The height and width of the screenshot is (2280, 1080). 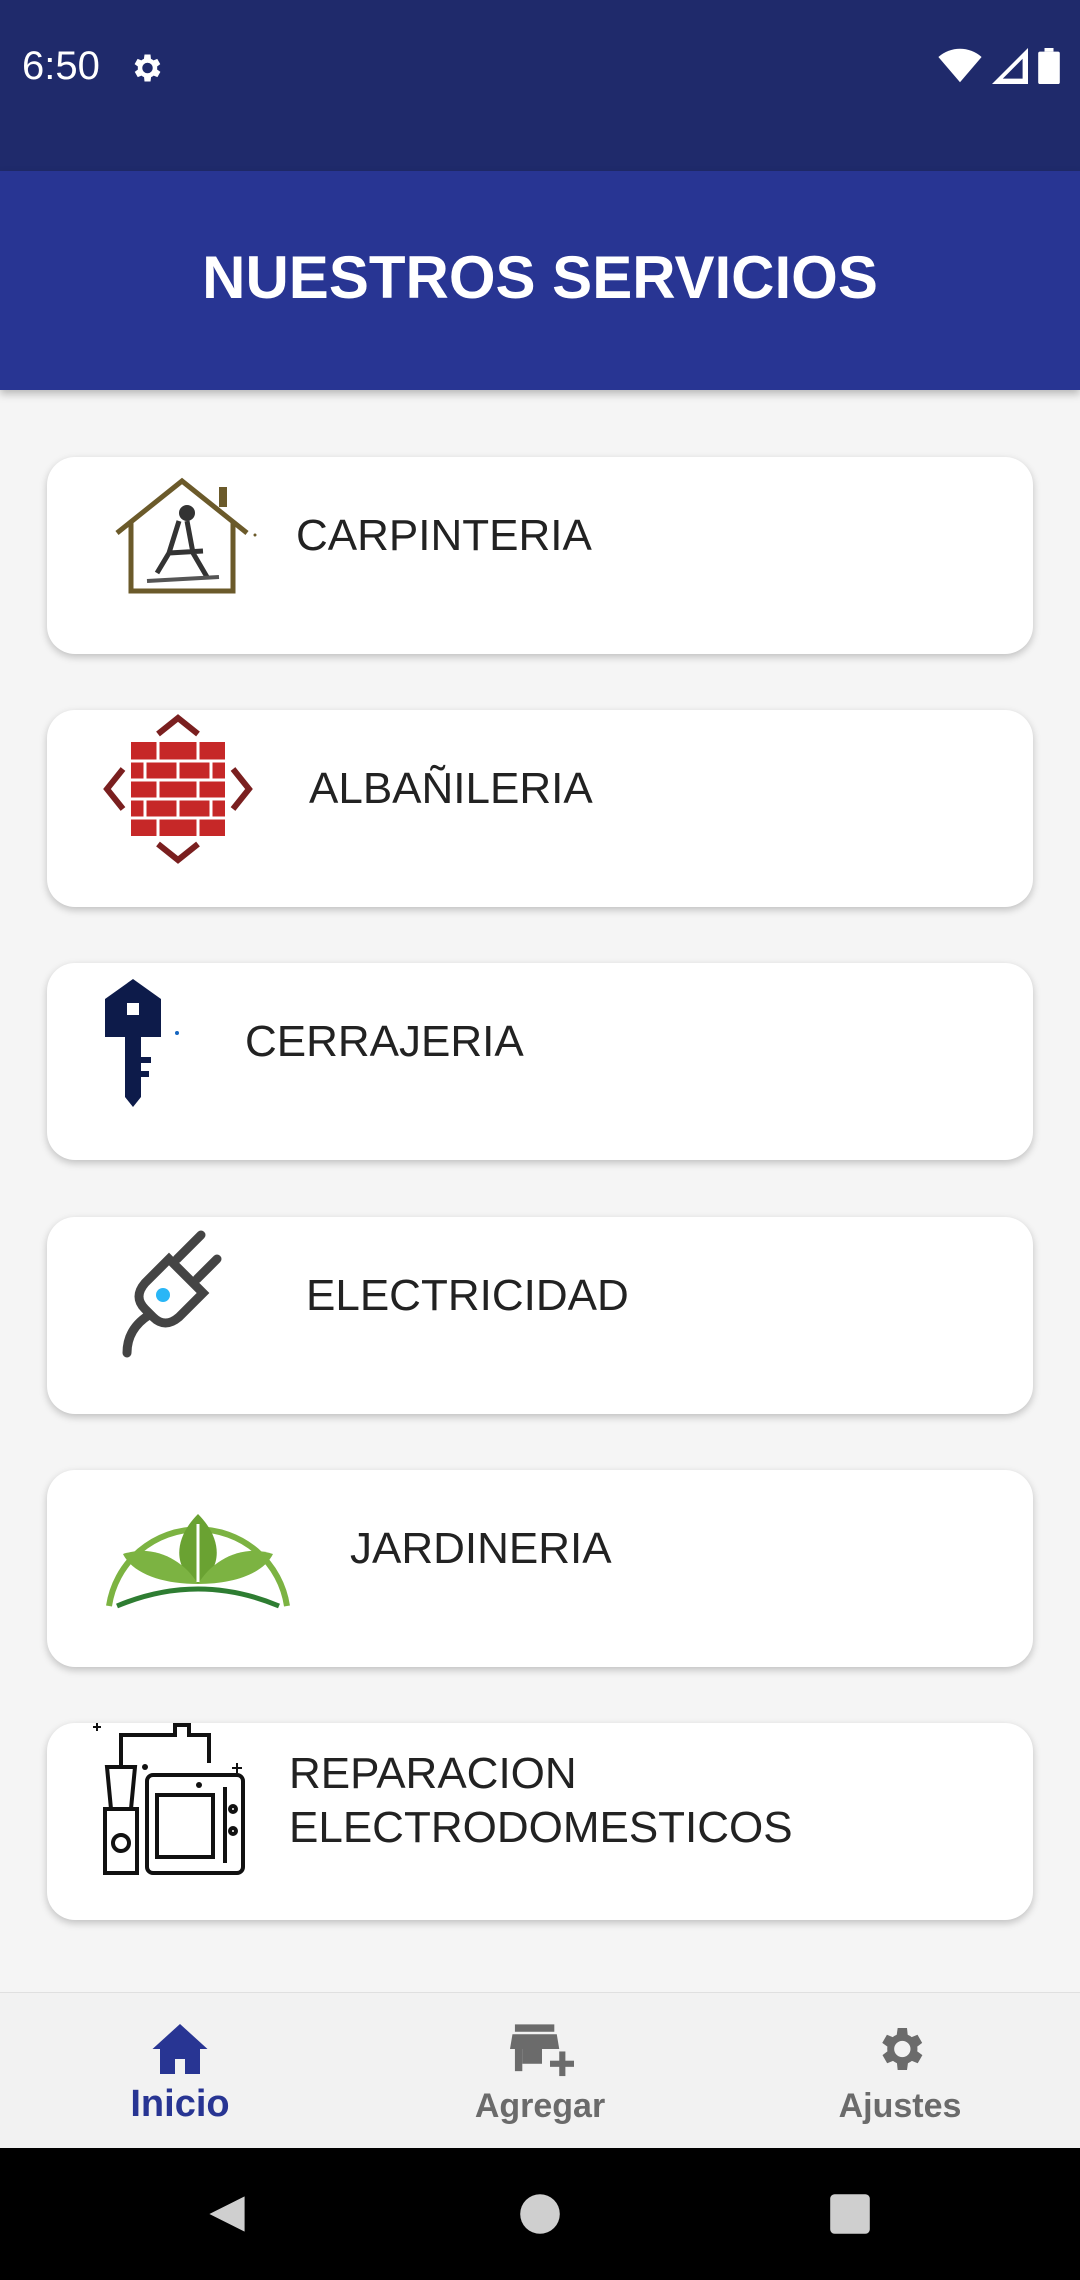 What do you see at coordinates (900, 2106) in the screenshot?
I see `nav-label: Ajustes` at bounding box center [900, 2106].